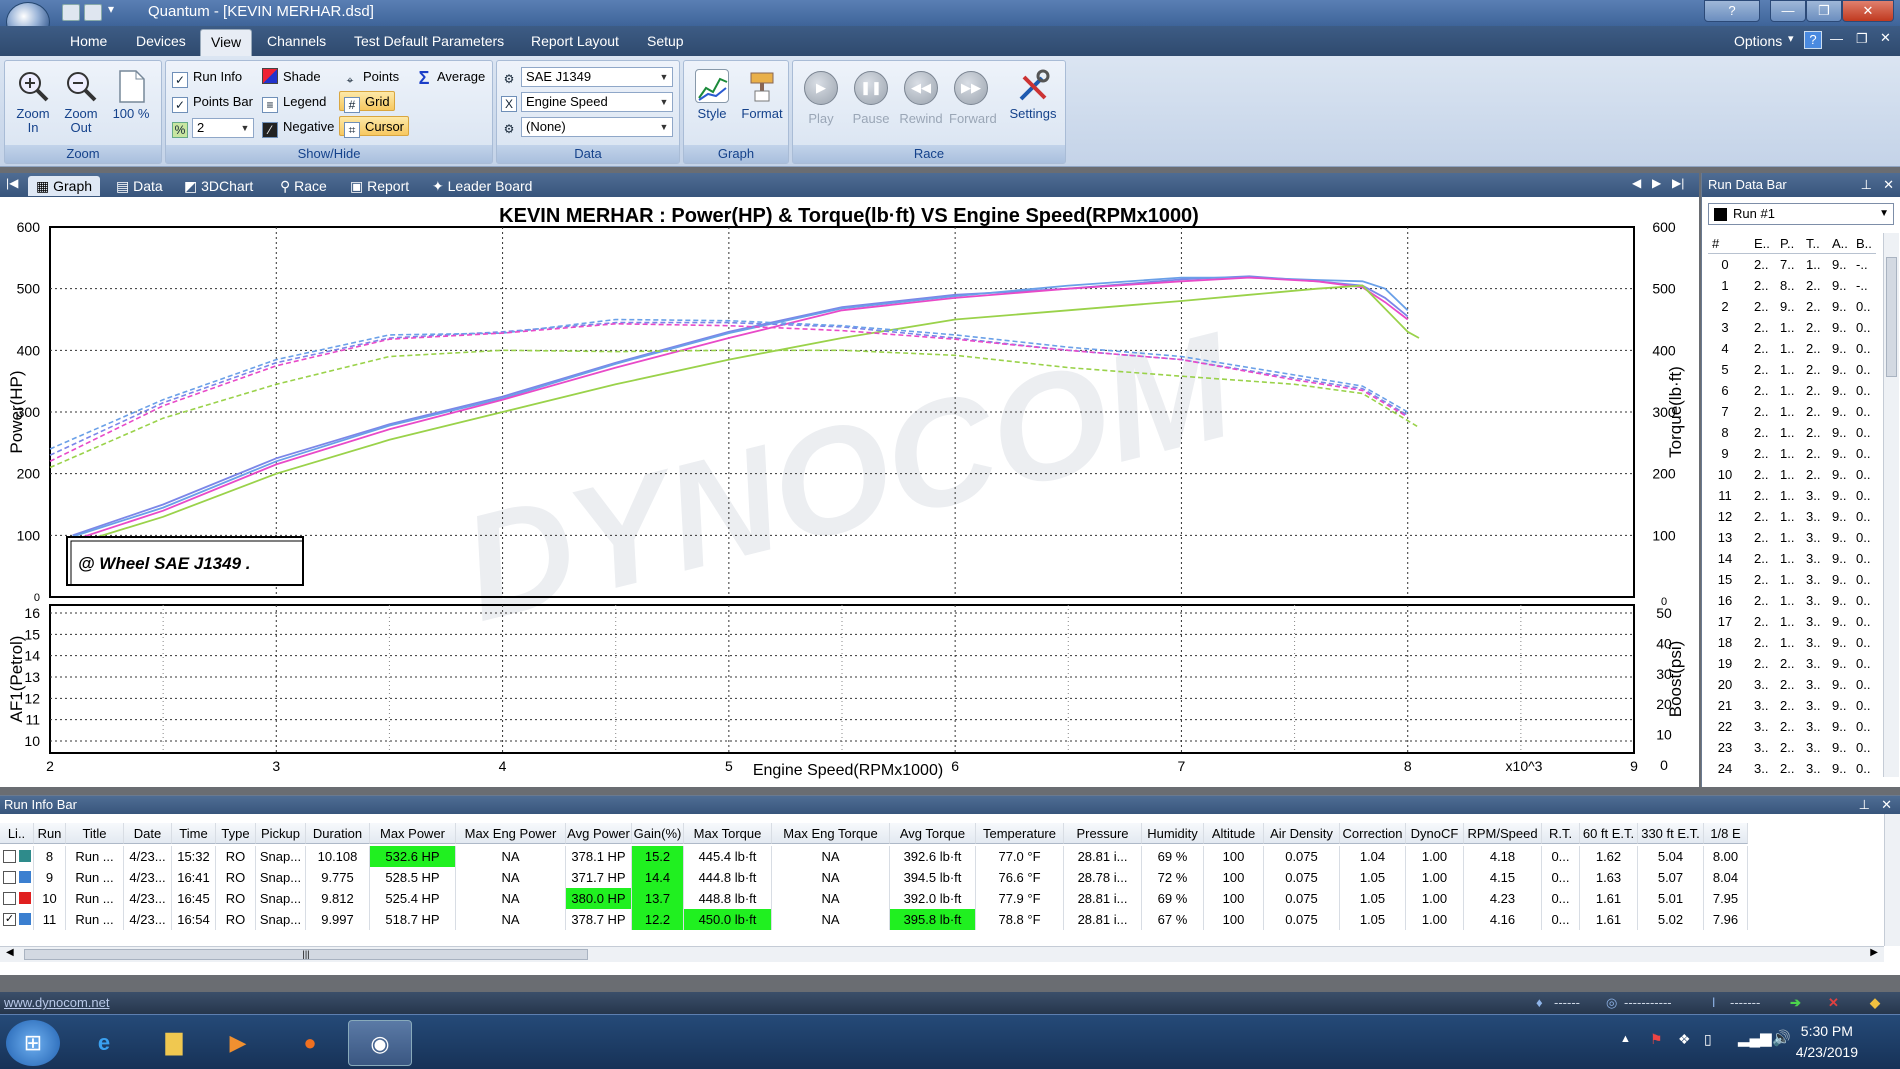 The height and width of the screenshot is (1069, 1900). What do you see at coordinates (1792, 600) in the screenshot?
I see `run-data-row: 16 2.. 1.. 3.. 9.. 0..` at bounding box center [1792, 600].